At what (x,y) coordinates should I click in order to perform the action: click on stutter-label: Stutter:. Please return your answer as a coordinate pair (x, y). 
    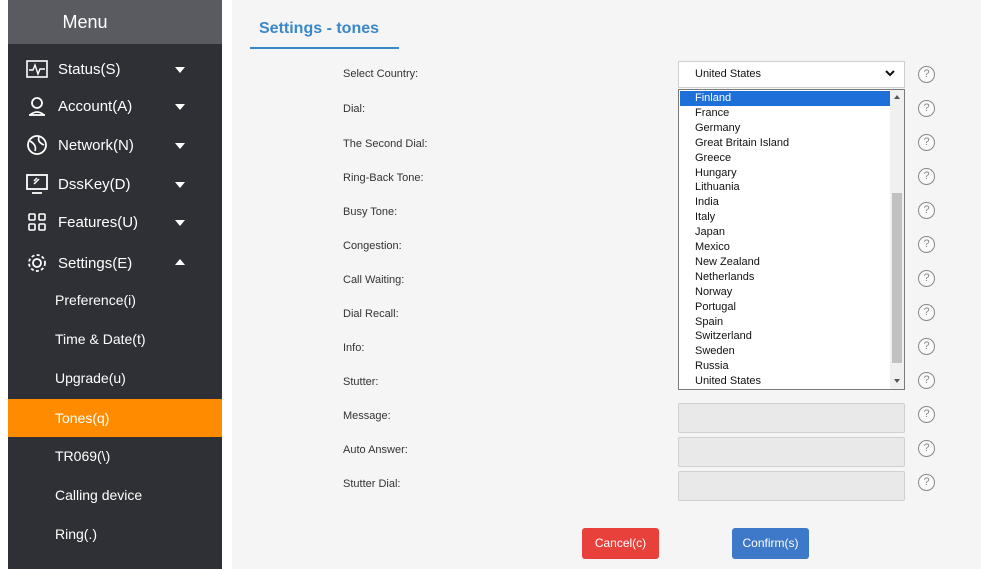
    Looking at the image, I should click on (361, 382).